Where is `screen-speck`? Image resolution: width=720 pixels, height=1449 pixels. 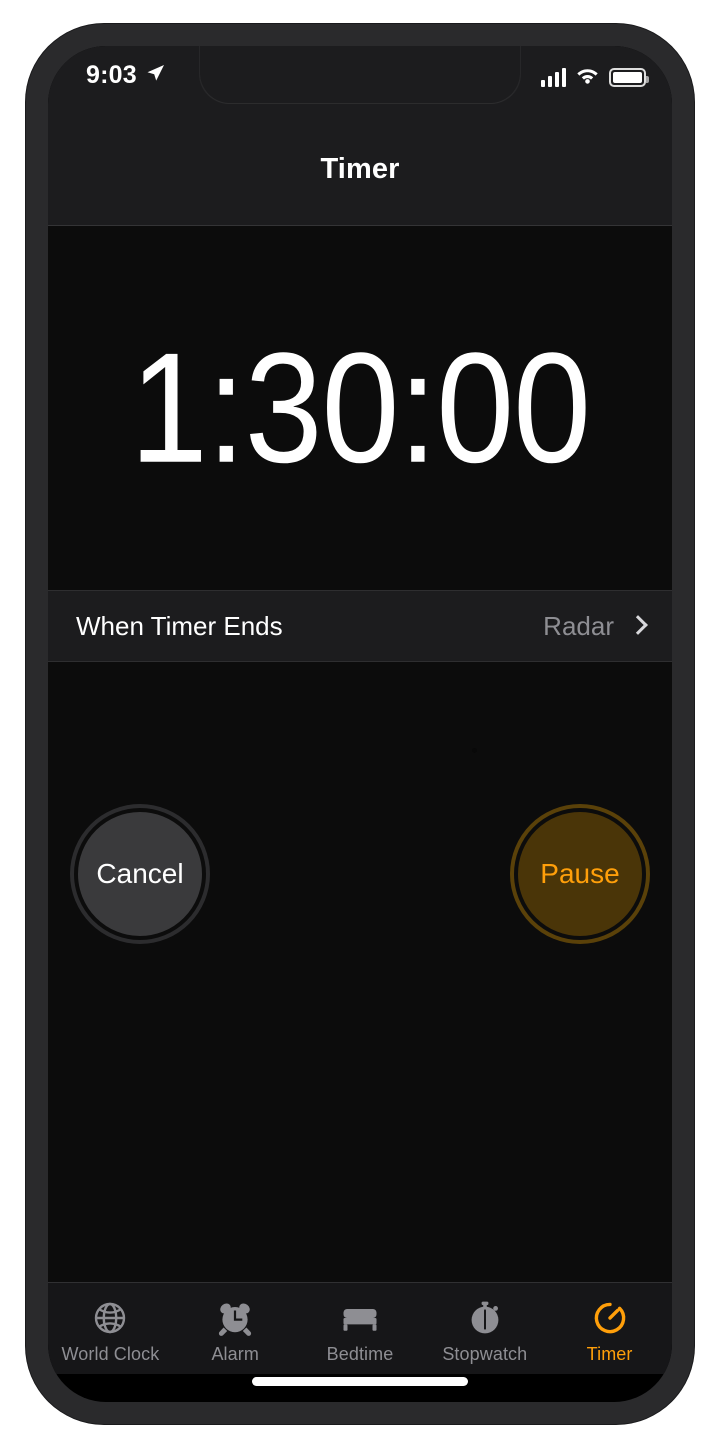 screen-speck is located at coordinates (474, 750).